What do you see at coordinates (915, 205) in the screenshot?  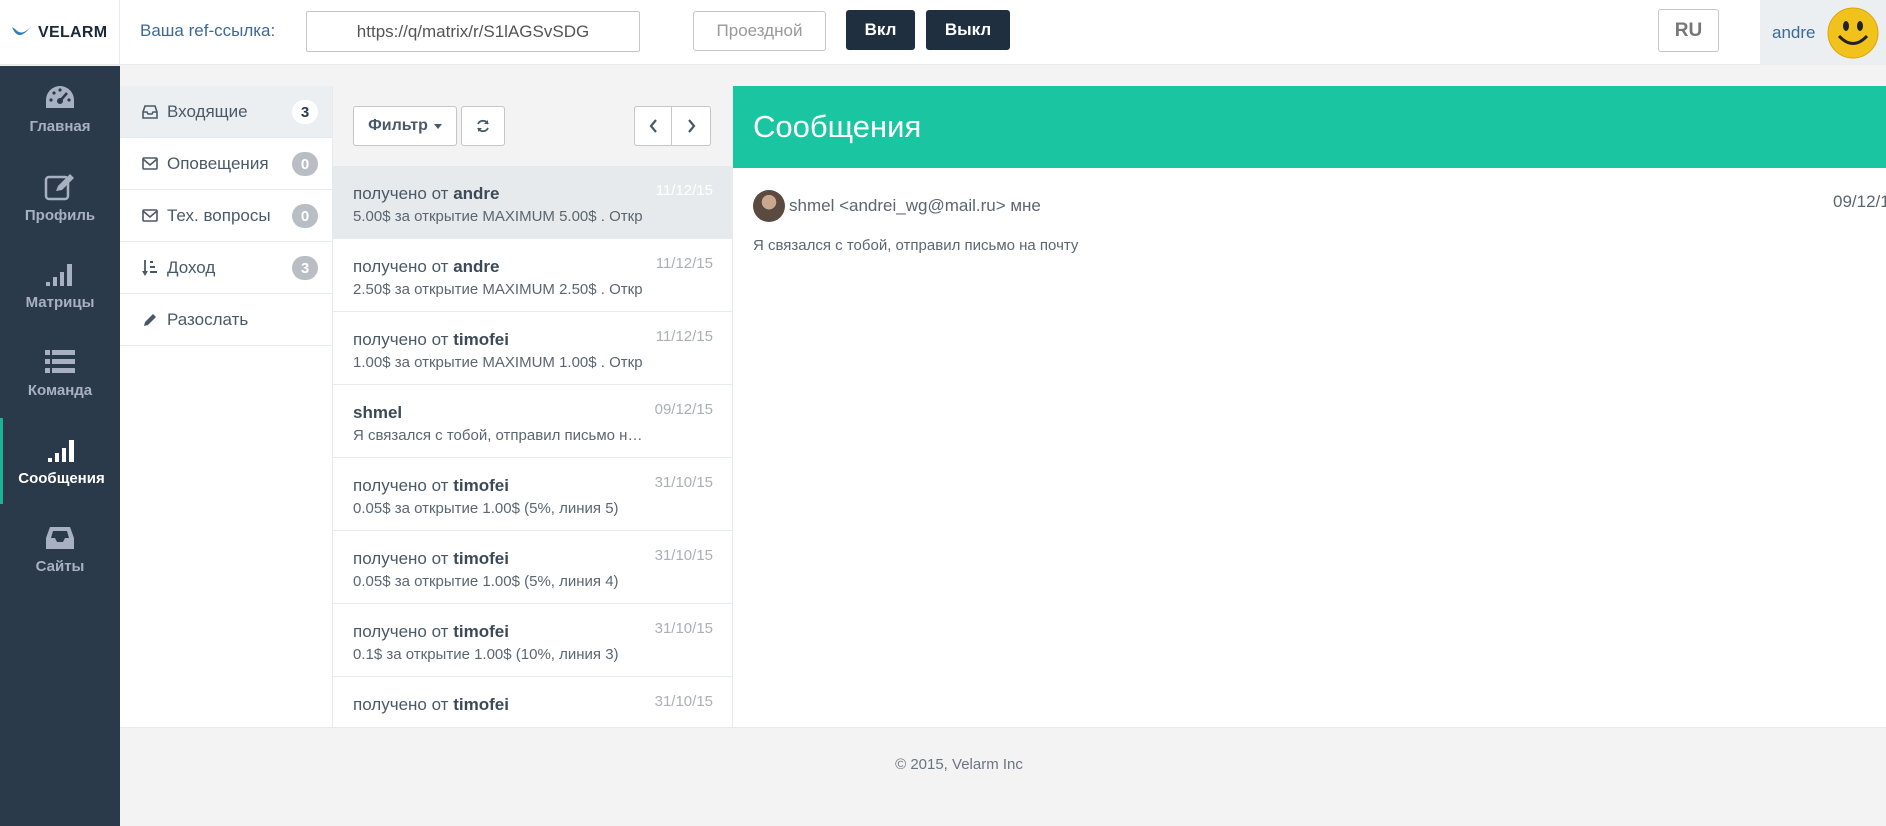 I see `sender-address: shmel <andrei_wg@mail.ru> мне` at bounding box center [915, 205].